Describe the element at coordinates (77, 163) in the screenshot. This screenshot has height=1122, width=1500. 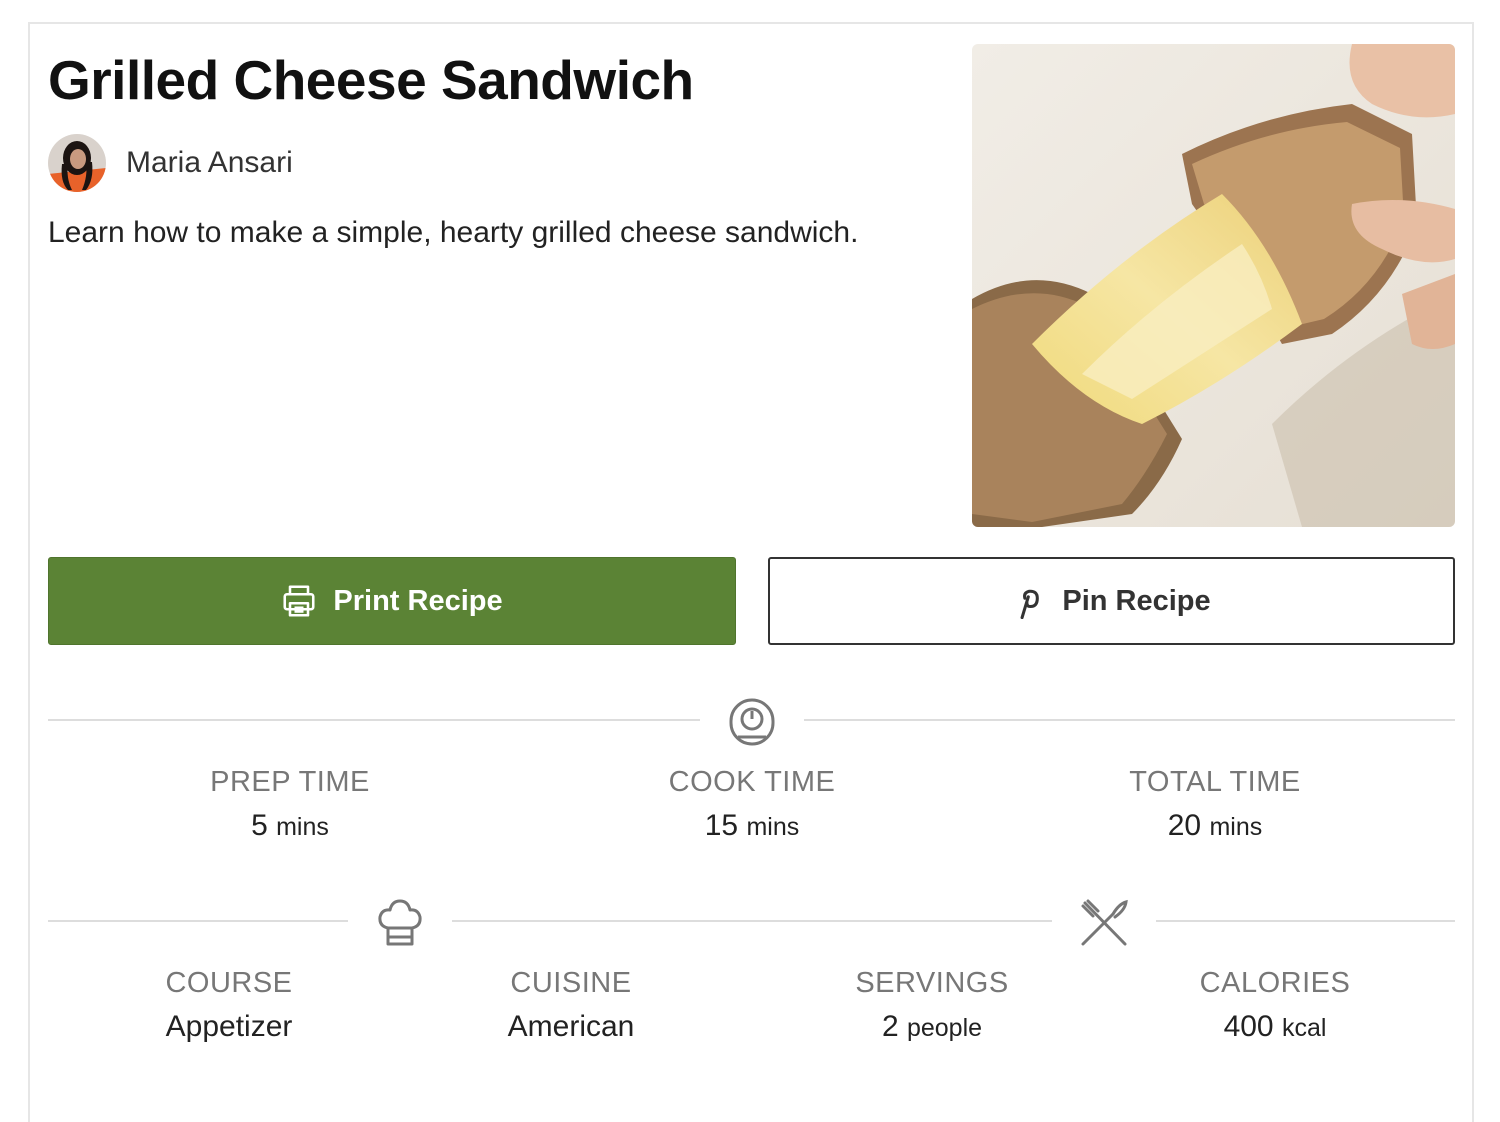
I see `author-avatar` at that location.